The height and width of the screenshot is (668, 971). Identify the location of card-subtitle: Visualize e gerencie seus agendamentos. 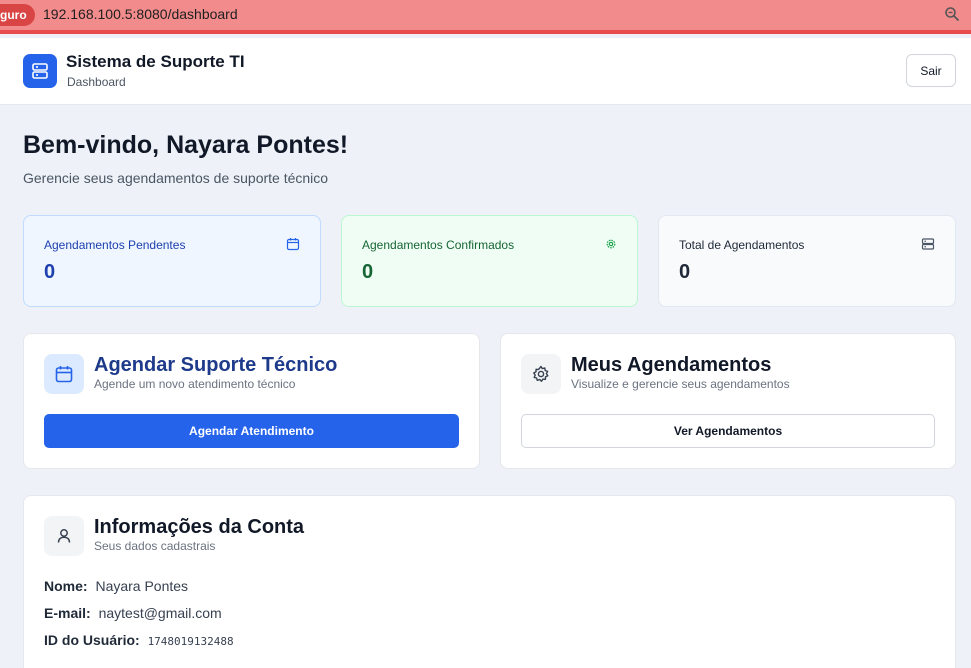
(680, 384).